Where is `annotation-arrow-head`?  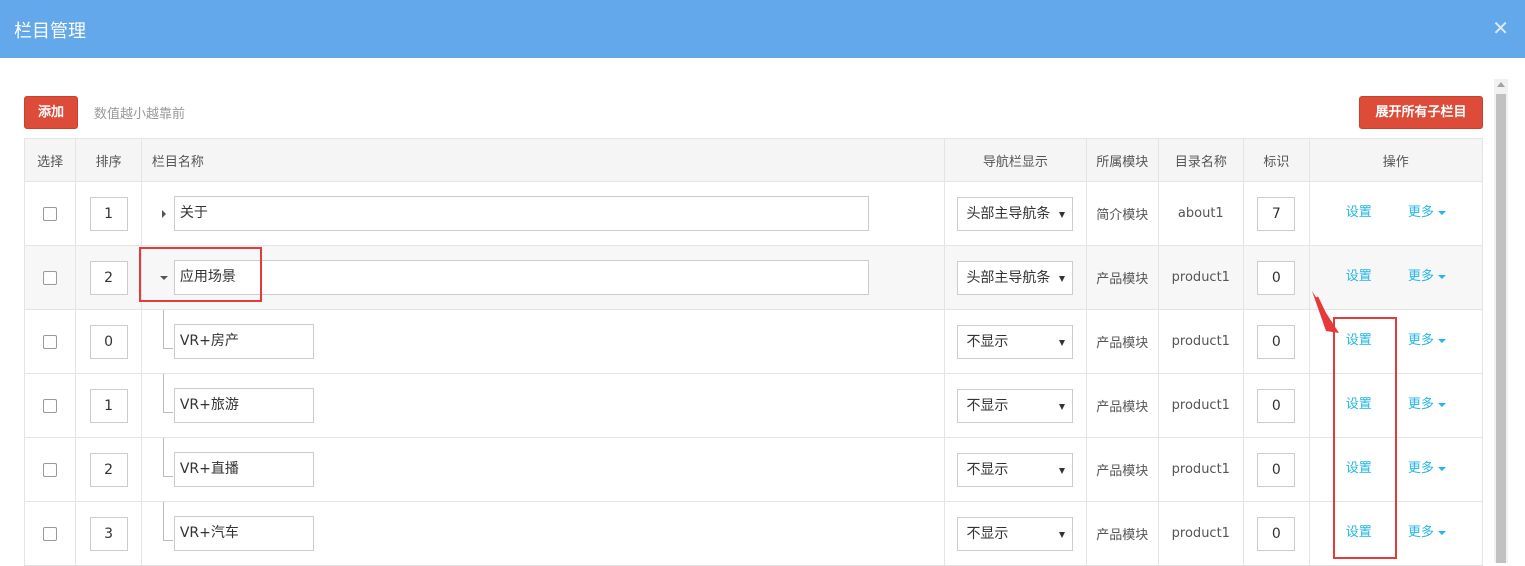 annotation-arrow-head is located at coordinates (1325, 312).